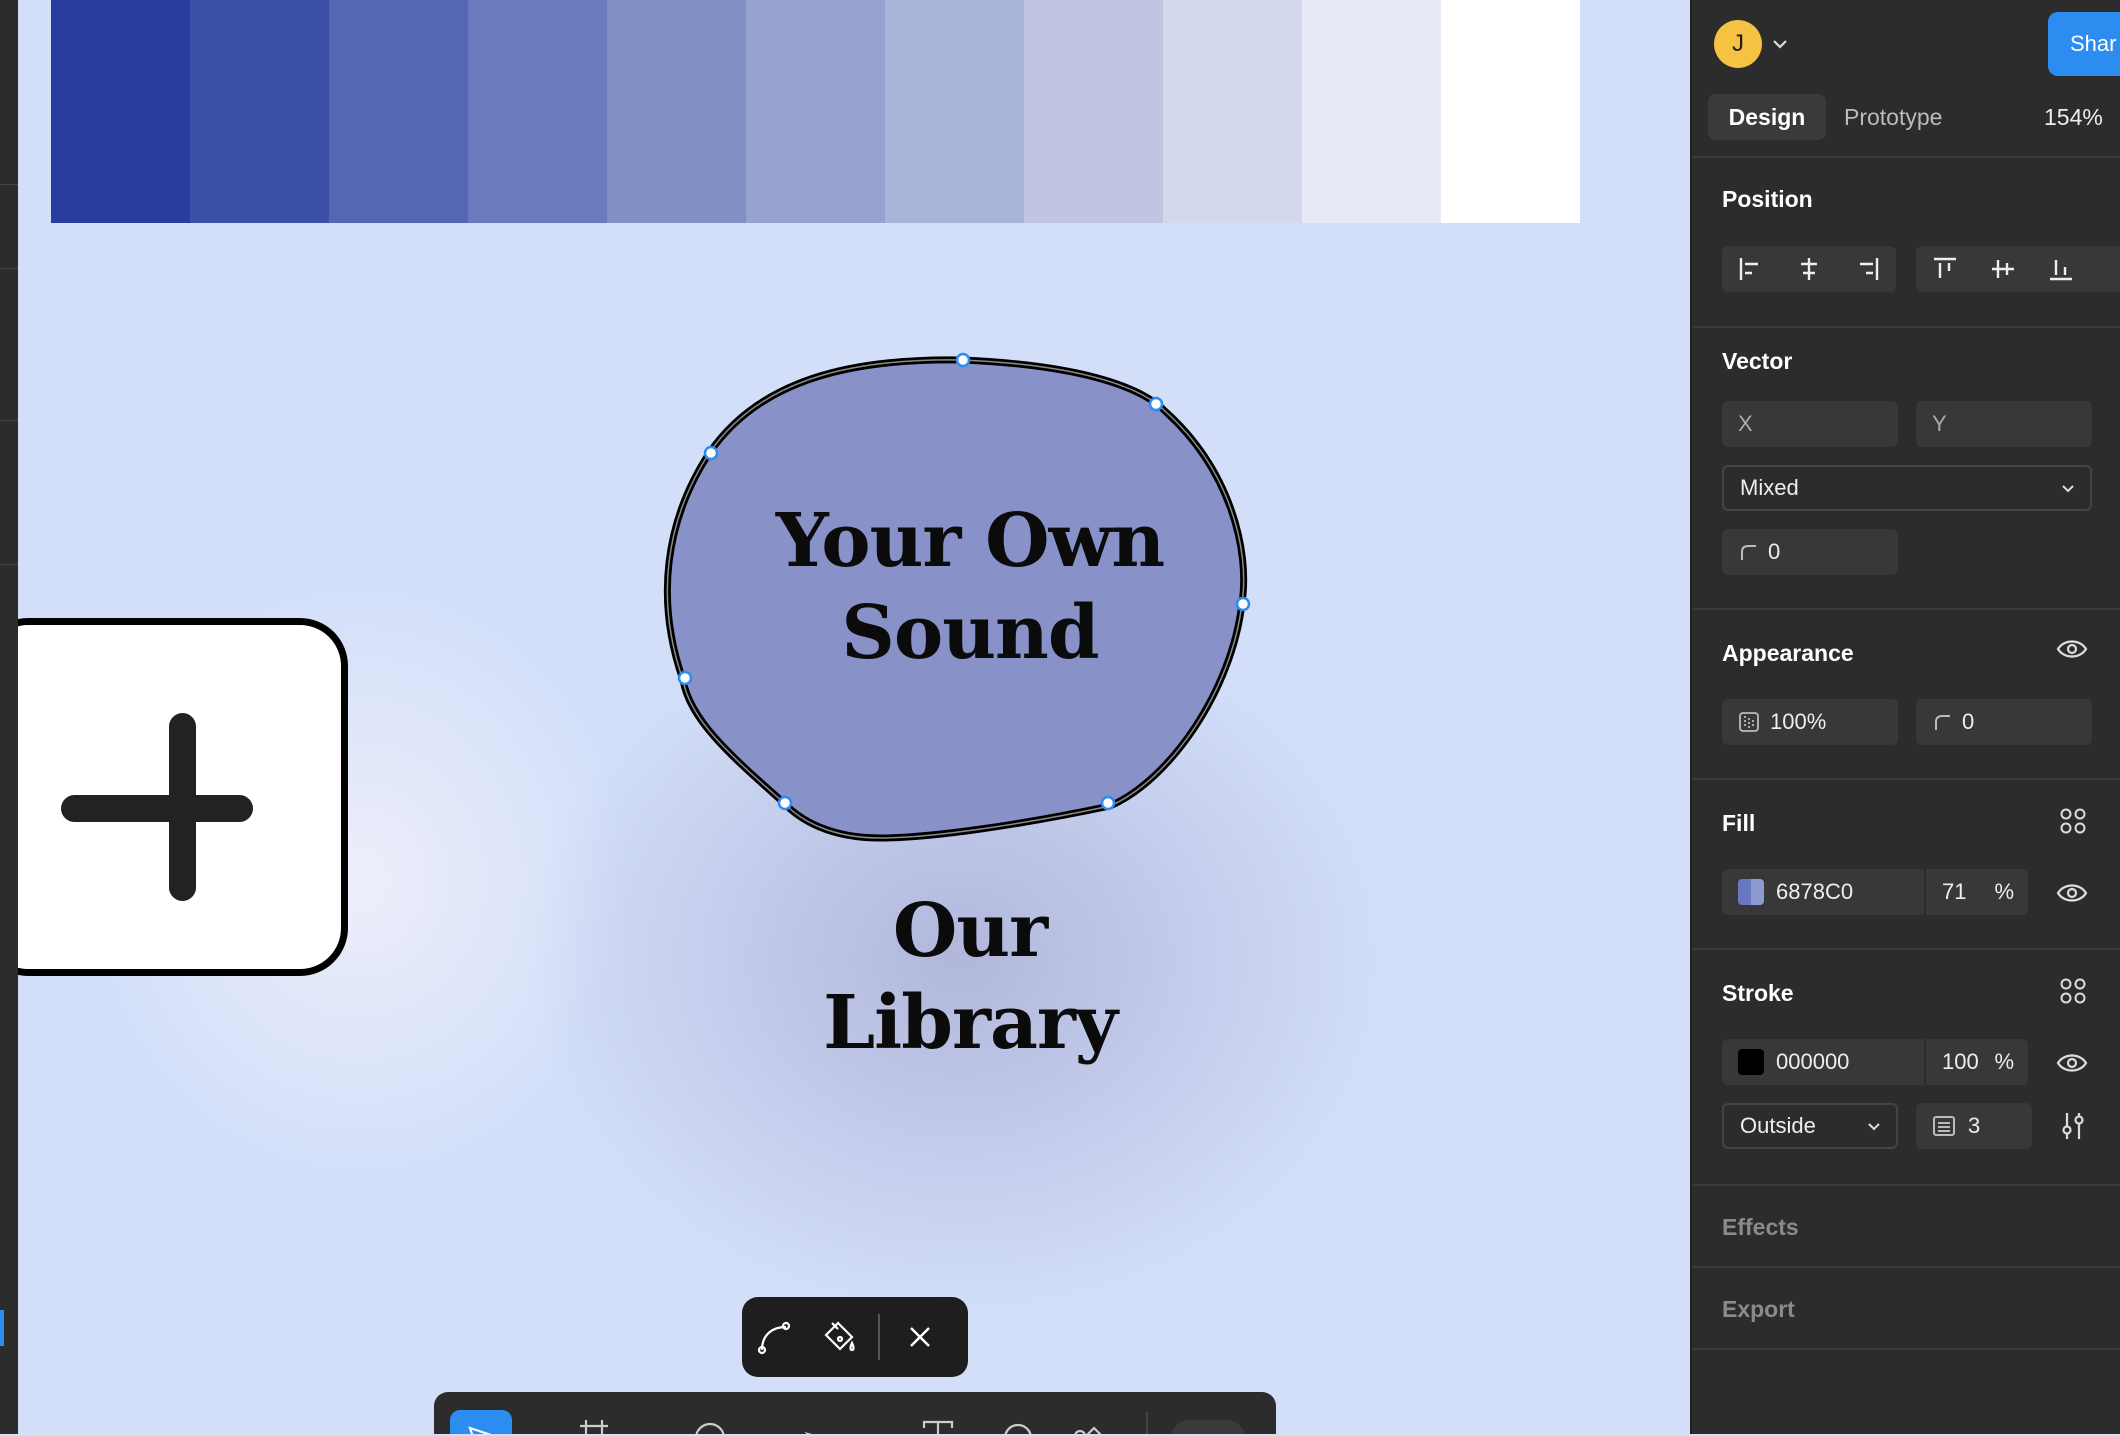 This screenshot has height=1436, width=2120. I want to click on tab-prototype: Prototype, so click(1893, 117).